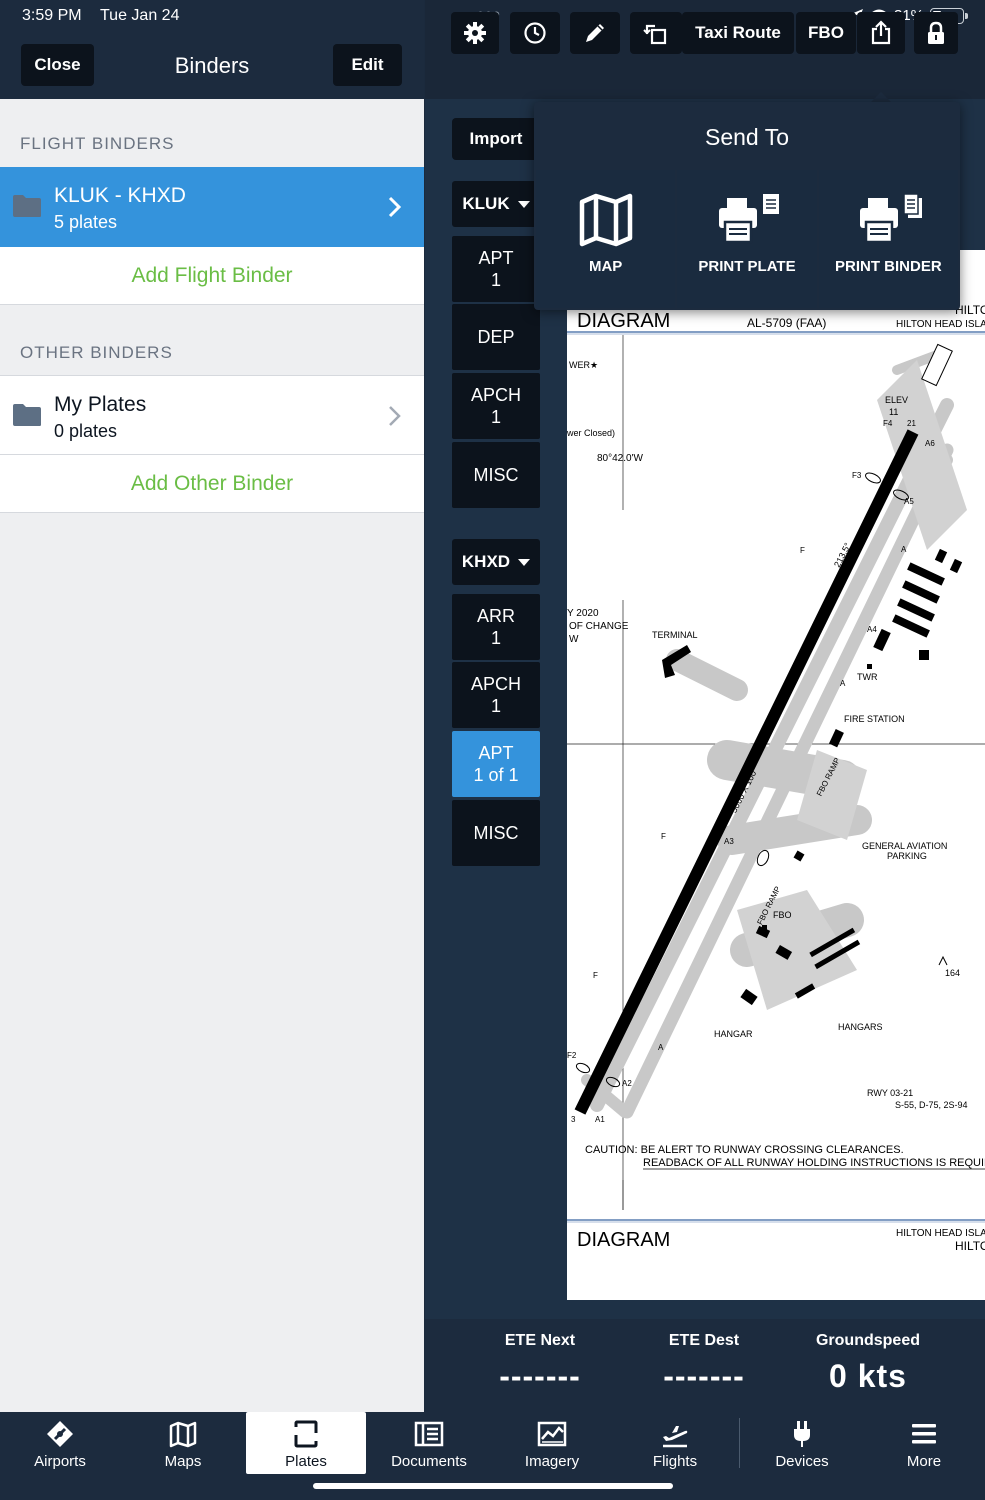 The width and height of the screenshot is (985, 1500). I want to click on settings-button, so click(475, 33).